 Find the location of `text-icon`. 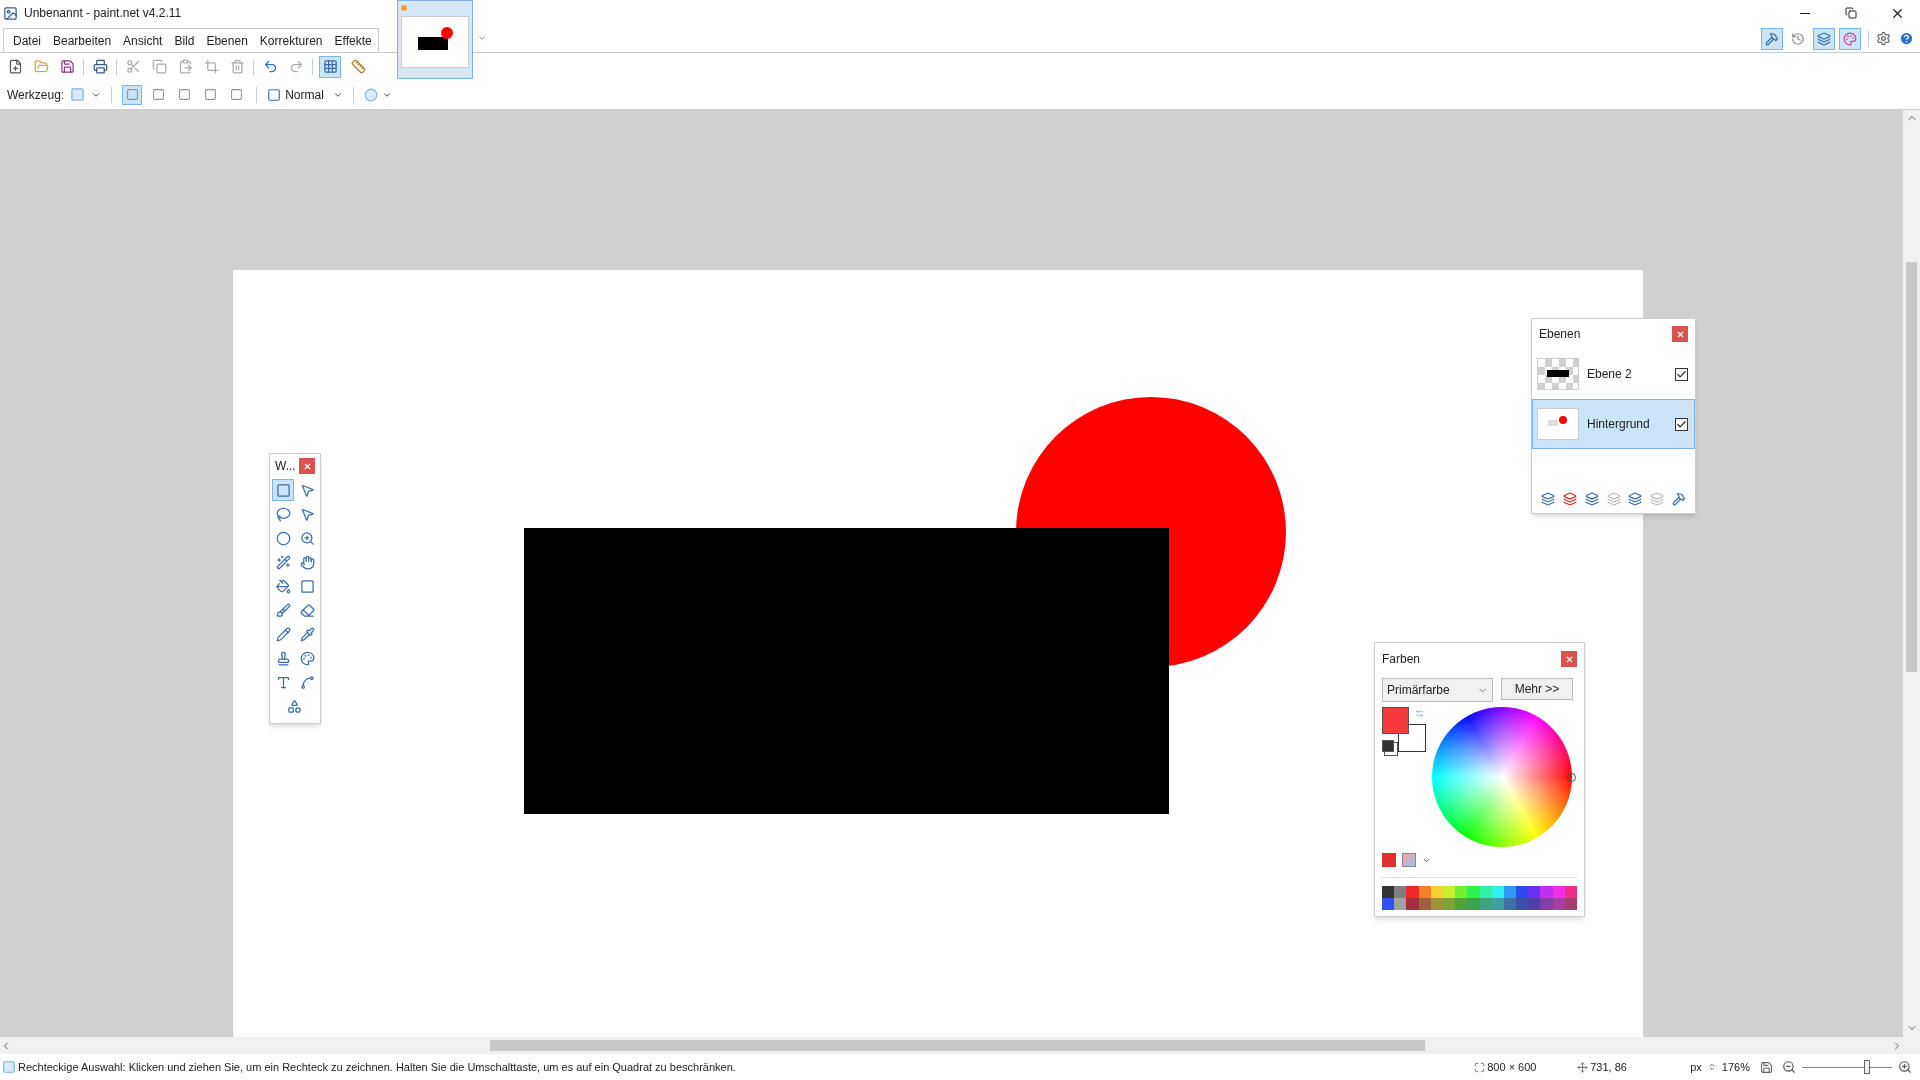

text-icon is located at coordinates (283, 682).